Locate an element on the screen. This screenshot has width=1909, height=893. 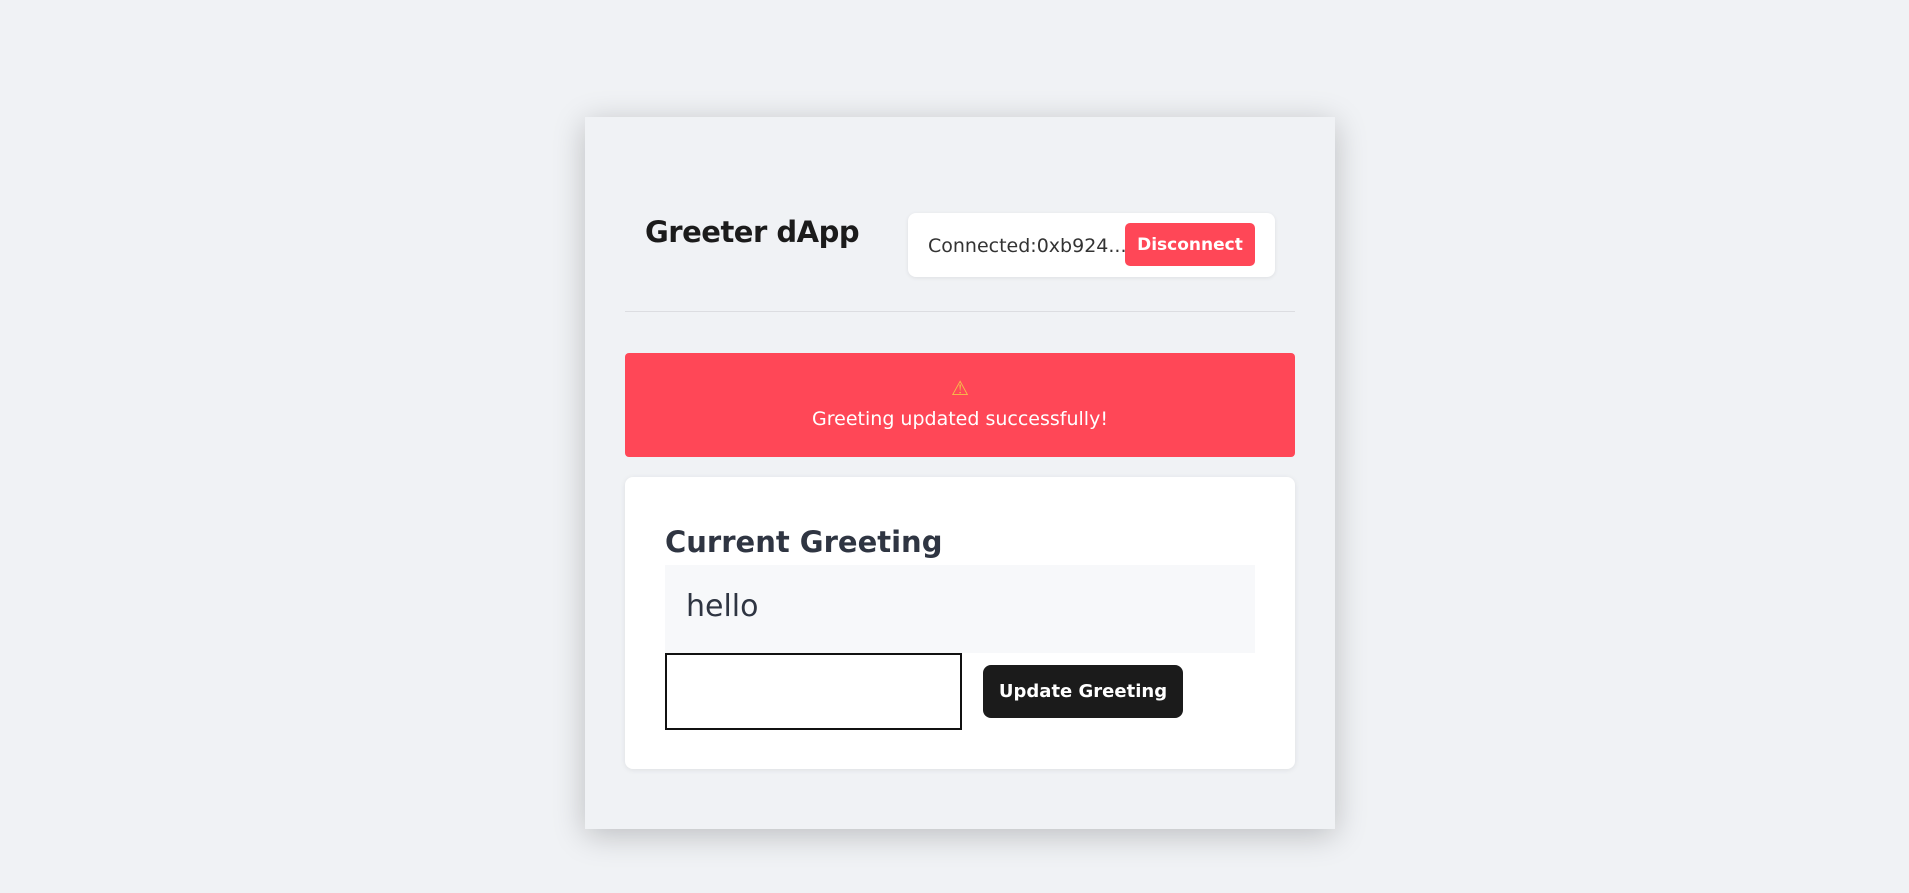
greeting-heading: Current Greeting is located at coordinates (804, 542).